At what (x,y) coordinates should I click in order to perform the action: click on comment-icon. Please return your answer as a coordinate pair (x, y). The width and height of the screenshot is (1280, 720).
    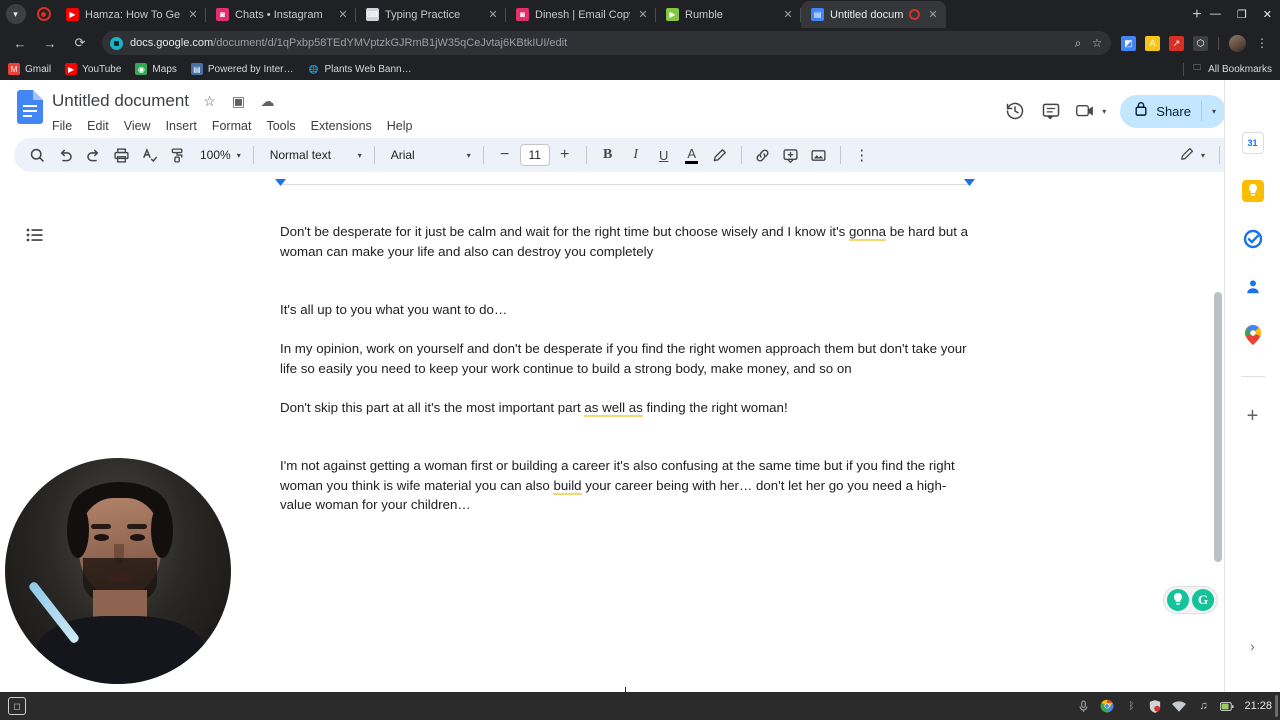
    Looking at the image, I should click on (1051, 111).